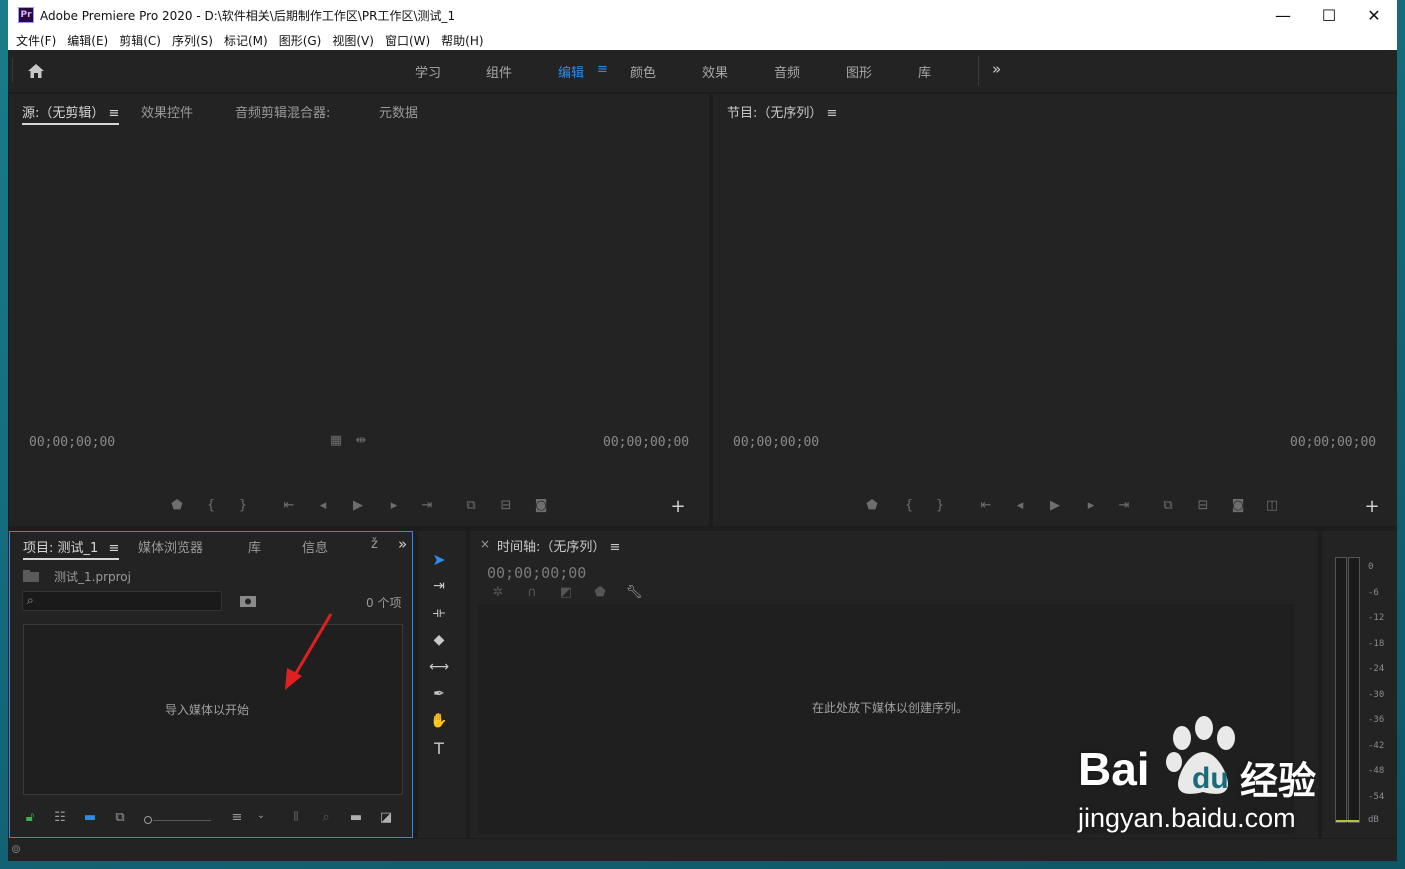 Image resolution: width=1405 pixels, height=869 pixels. I want to click on menu-window: 窗口(W), so click(407, 40).